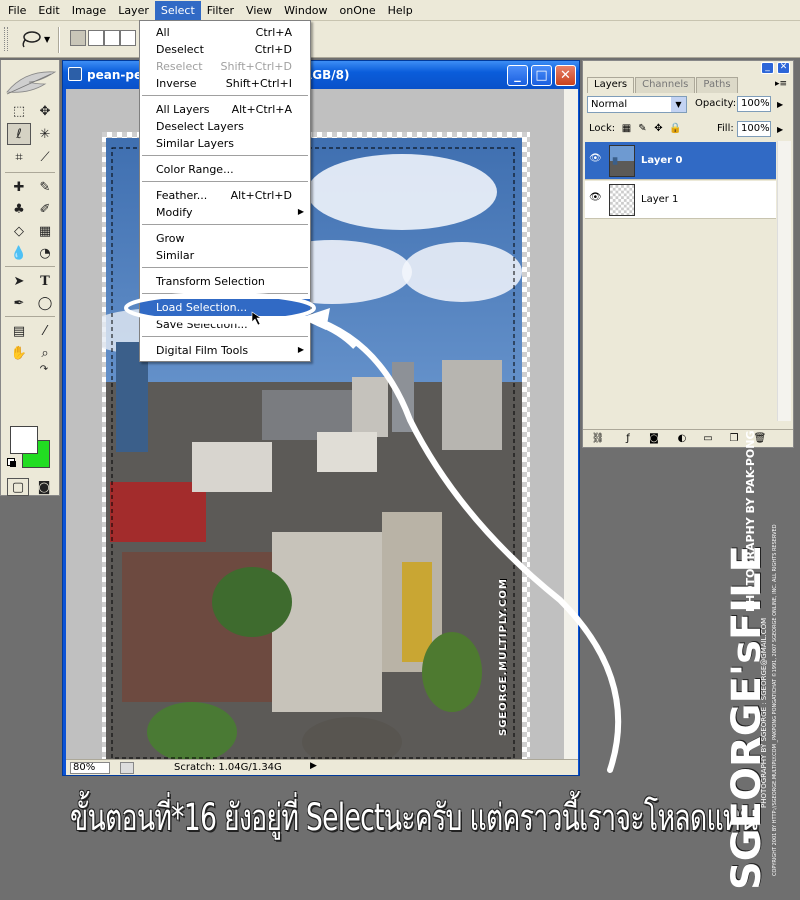 The width and height of the screenshot is (800, 900). Describe the element at coordinates (96, 38) in the screenshot. I see `add-to-selection-icon` at that location.